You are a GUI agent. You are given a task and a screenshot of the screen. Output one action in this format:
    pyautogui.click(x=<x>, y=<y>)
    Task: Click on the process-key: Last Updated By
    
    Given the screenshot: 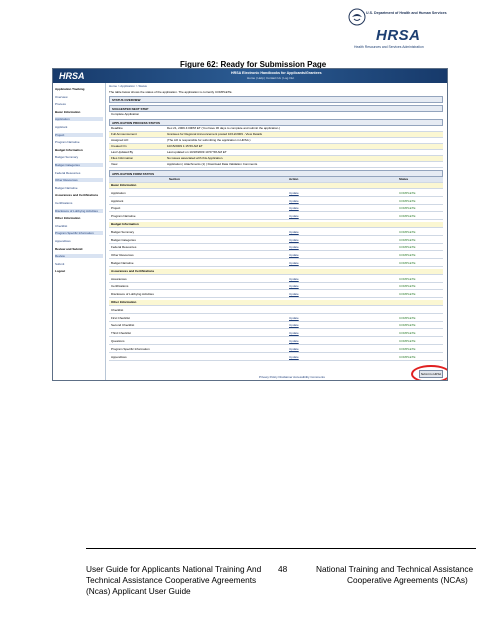 What is the action you would take?
    pyautogui.click(x=122, y=152)
    